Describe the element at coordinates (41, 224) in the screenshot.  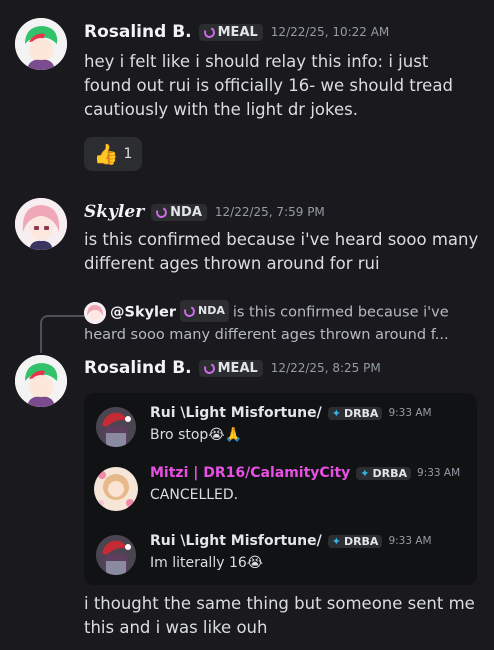
I see `avatar-skyler` at that location.